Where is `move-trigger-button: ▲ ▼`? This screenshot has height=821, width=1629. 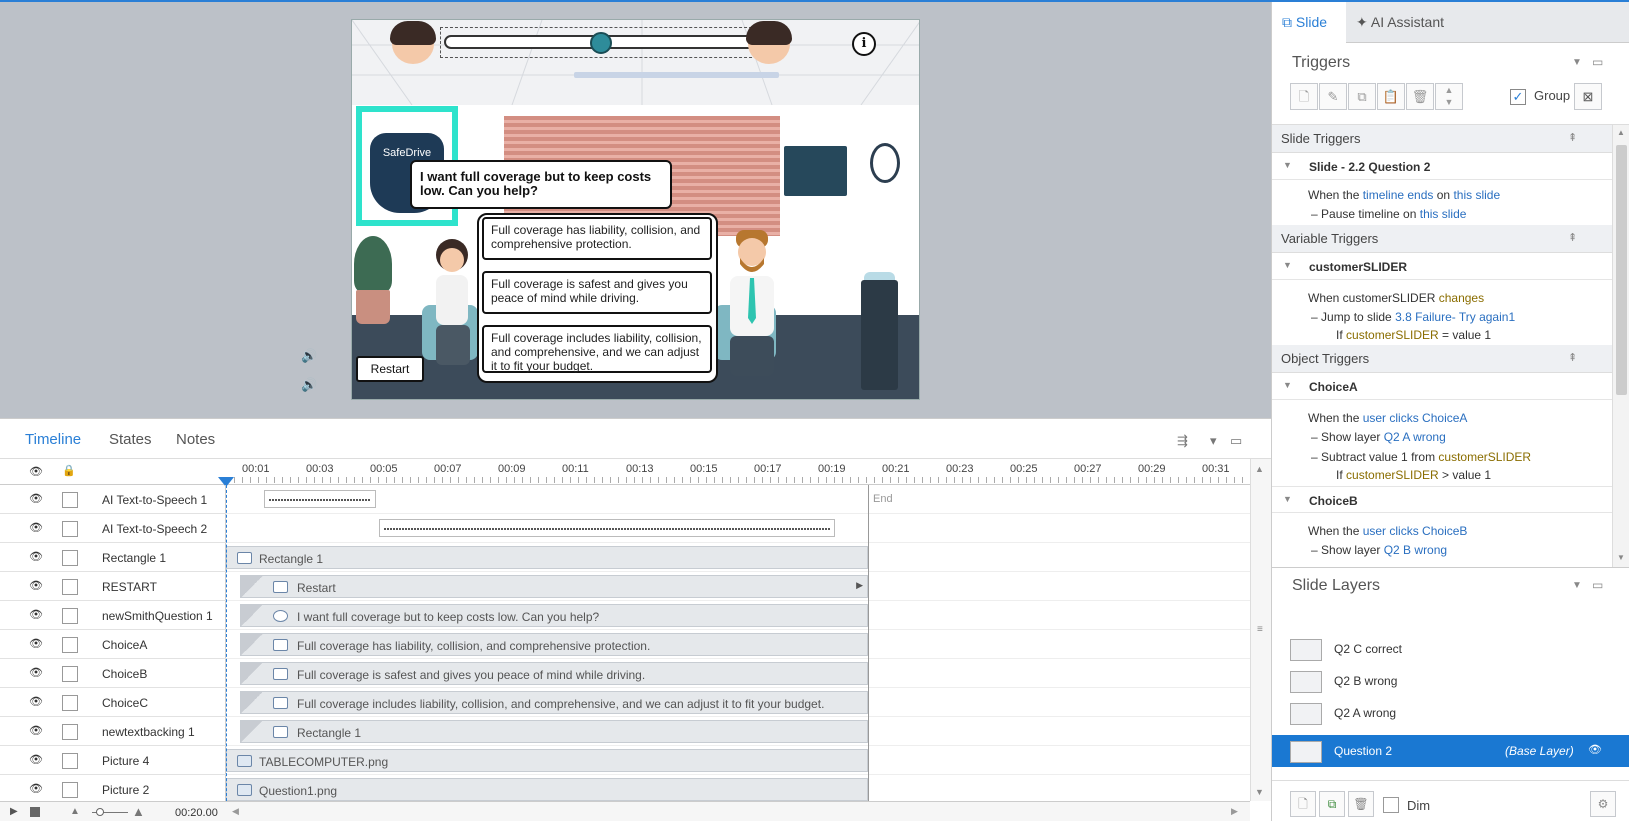 move-trigger-button: ▲ ▼ is located at coordinates (1449, 96).